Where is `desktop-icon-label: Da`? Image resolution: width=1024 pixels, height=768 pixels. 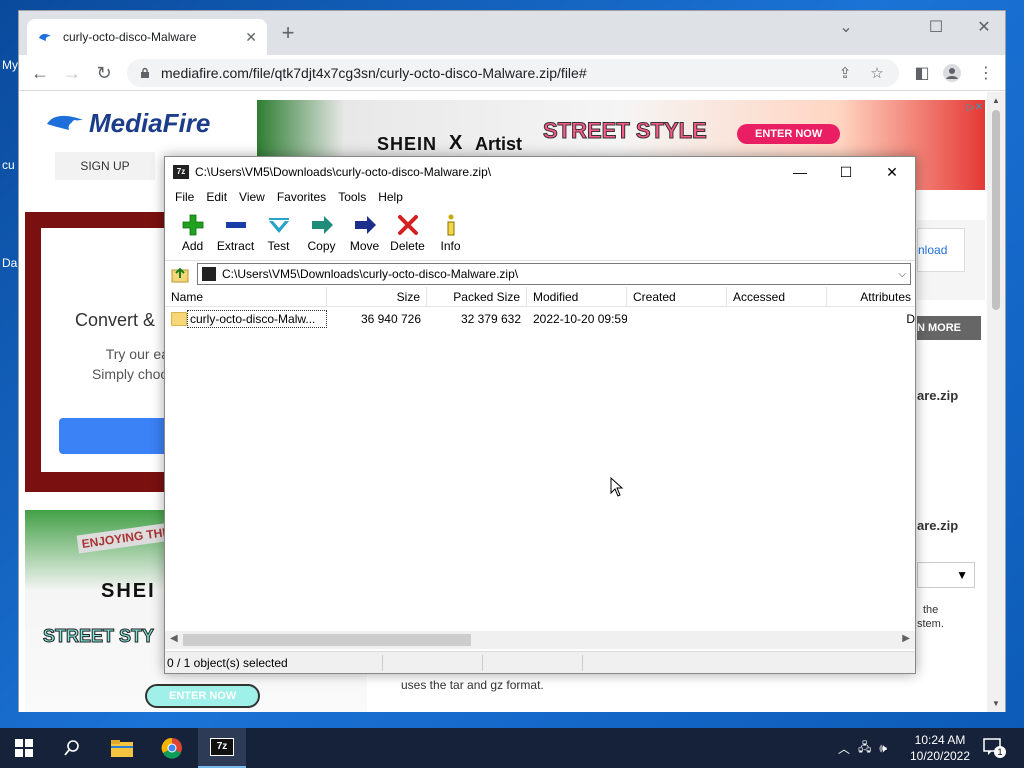
desktop-icon-label: Da is located at coordinates (9, 263).